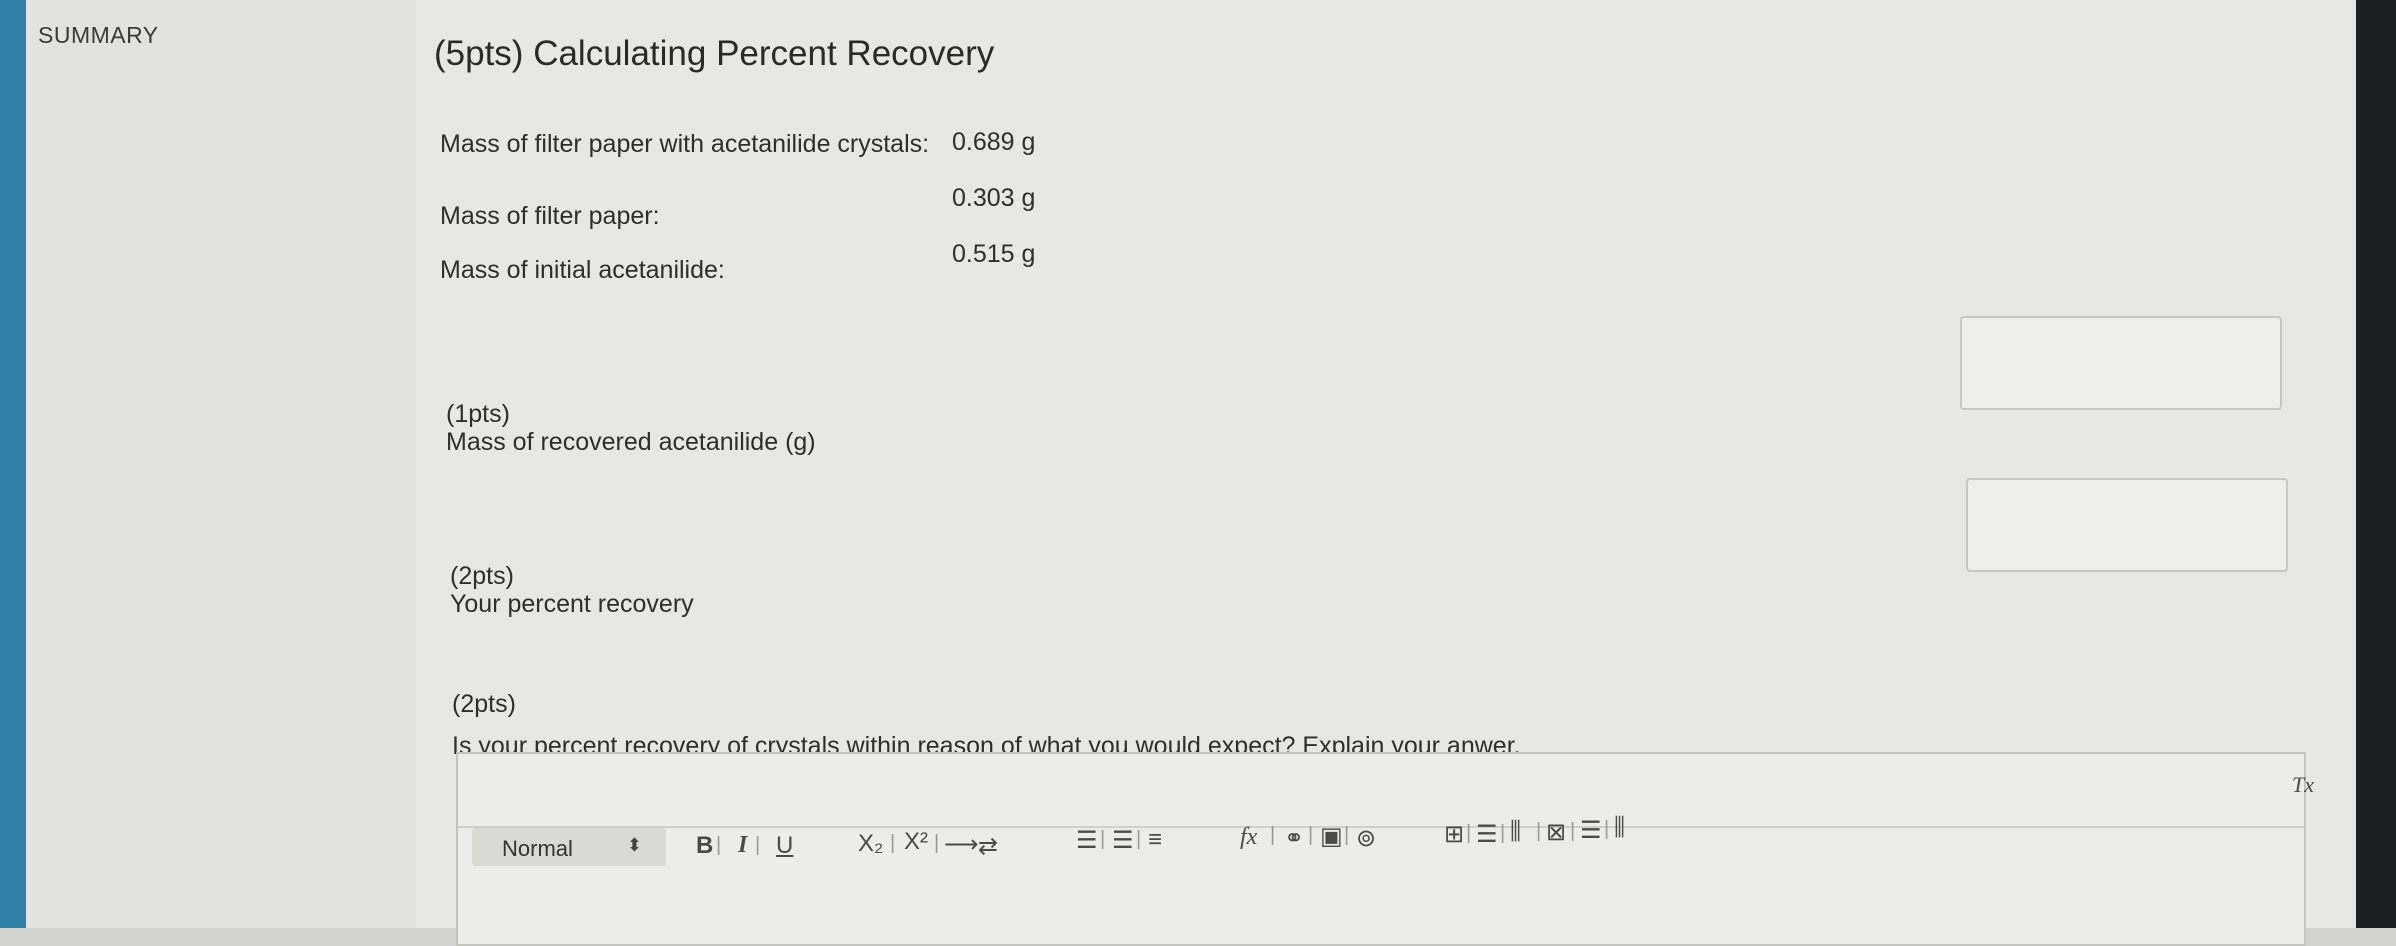  Describe the element at coordinates (582, 270) in the screenshot. I see `row-label-initial-acetanilide: Mass of initial acetanilide:` at that location.